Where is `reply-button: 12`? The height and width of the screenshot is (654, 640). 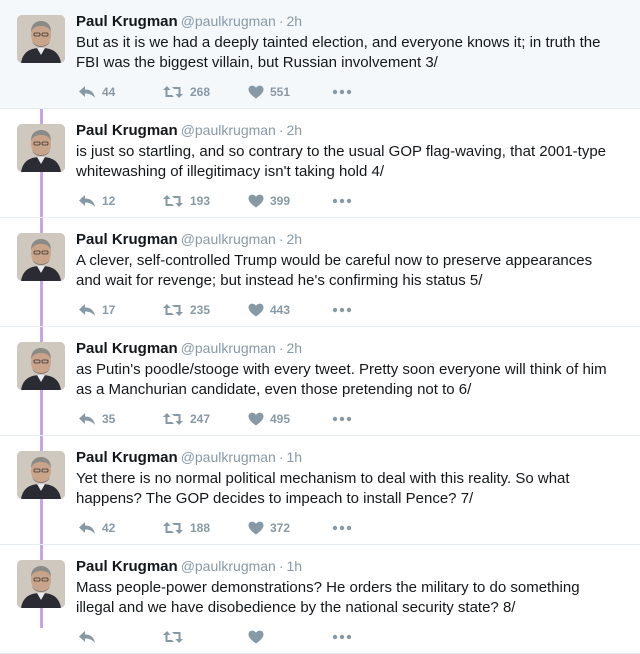
reply-button: 12 is located at coordinates (96, 201).